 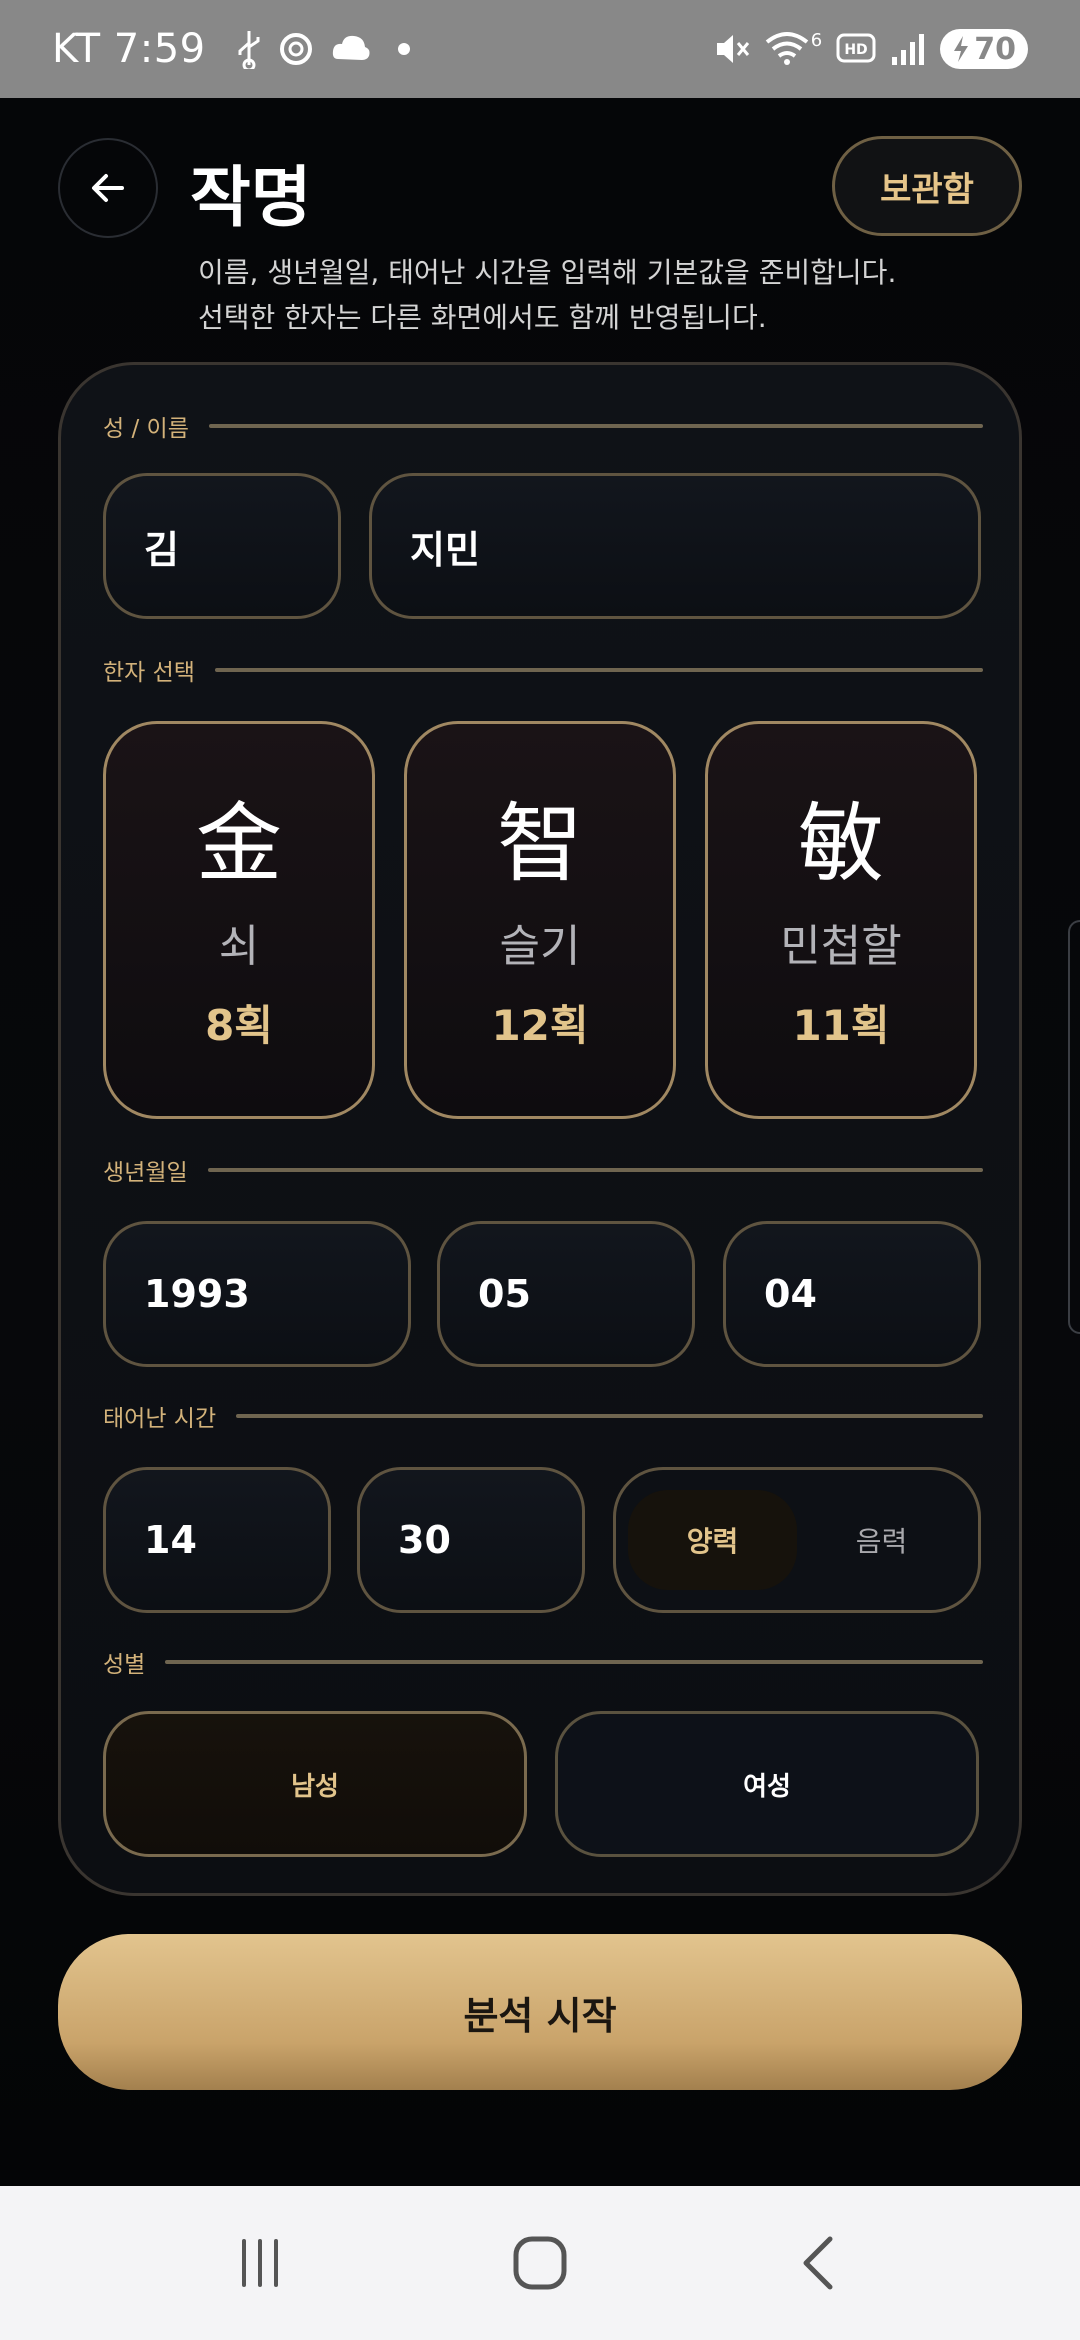 What do you see at coordinates (841, 946) in the screenshot?
I see `hanja-meaning: 민첩할` at bounding box center [841, 946].